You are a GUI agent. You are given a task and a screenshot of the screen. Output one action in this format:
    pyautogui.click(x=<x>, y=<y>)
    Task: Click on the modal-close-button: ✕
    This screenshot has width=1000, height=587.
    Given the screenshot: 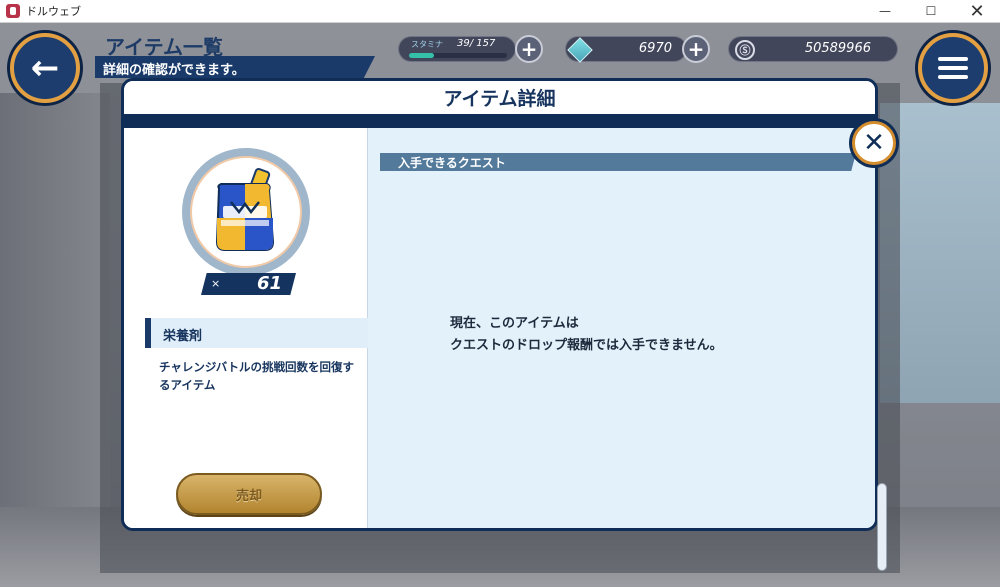 What is the action you would take?
    pyautogui.click(x=874, y=143)
    